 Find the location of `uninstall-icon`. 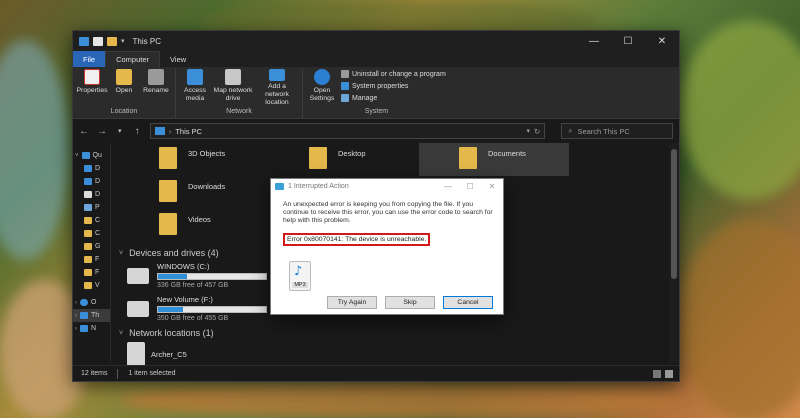

uninstall-icon is located at coordinates (345, 74).